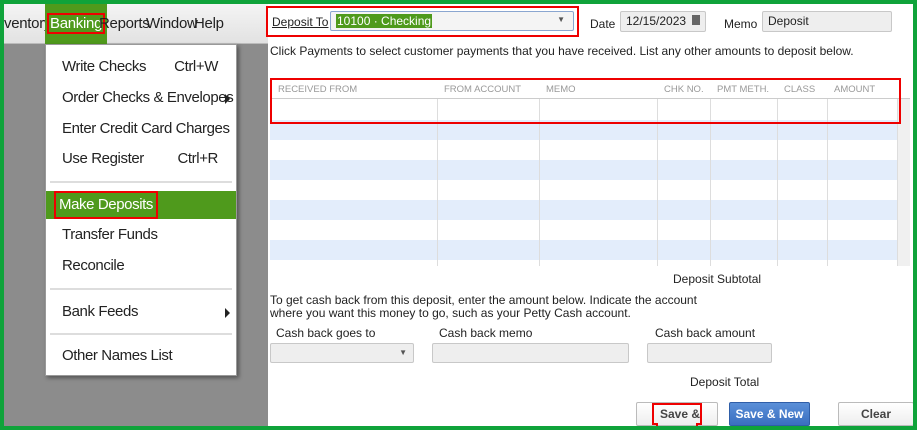  Describe the element at coordinates (561, 89) in the screenshot. I see `col-memo: MEMO` at that location.